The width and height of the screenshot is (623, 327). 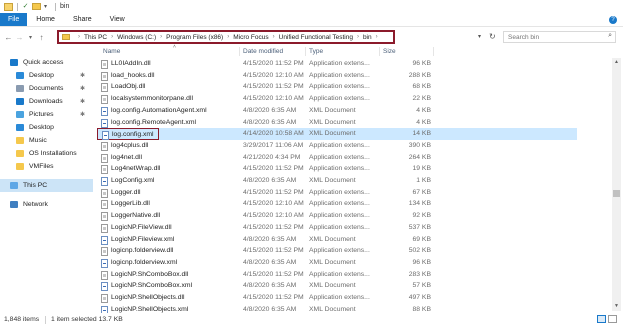 What do you see at coordinates (552, 37) in the screenshot?
I see `search-input` at bounding box center [552, 37].